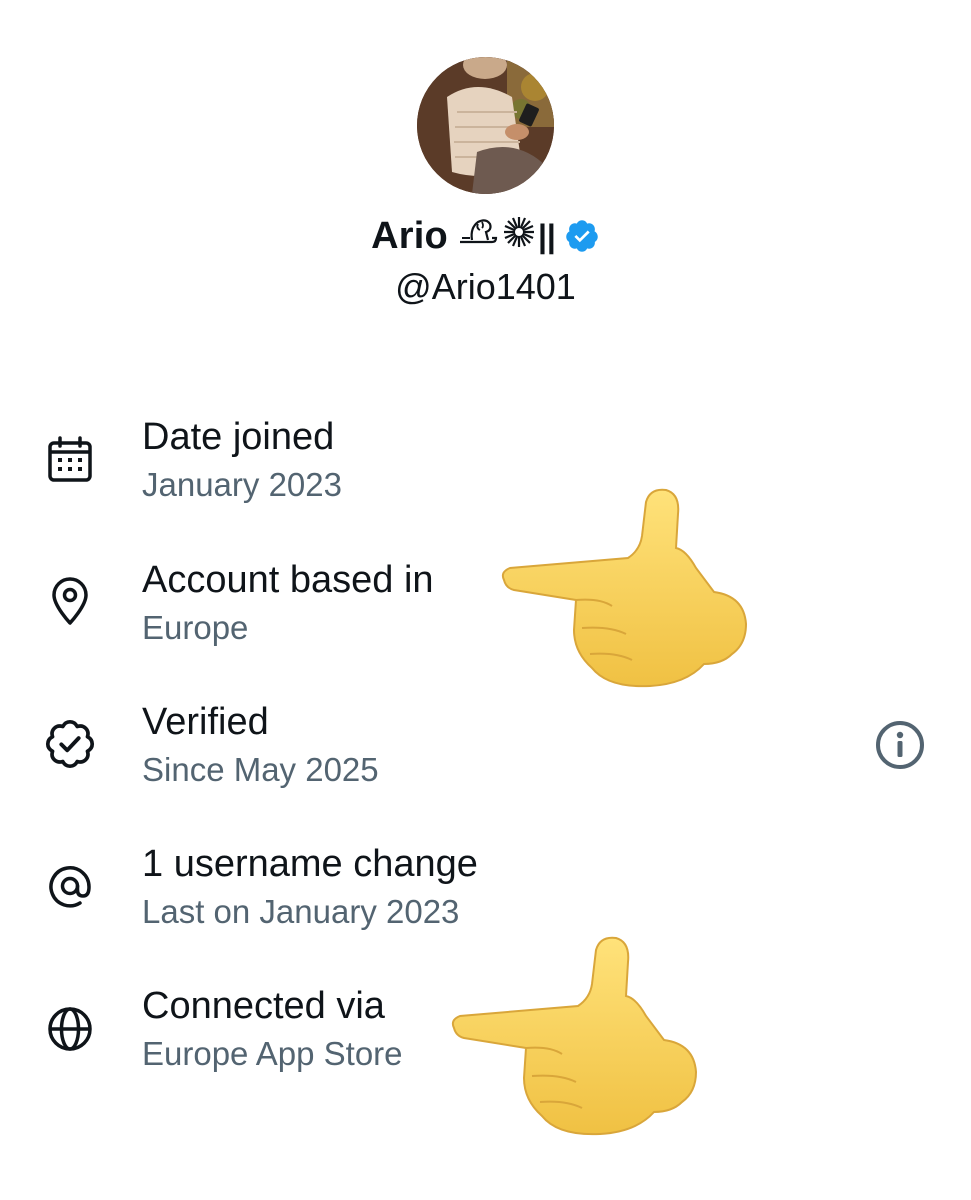 This screenshot has width=971, height=1200. What do you see at coordinates (310, 864) in the screenshot?
I see `row-title: 1 username change` at bounding box center [310, 864].